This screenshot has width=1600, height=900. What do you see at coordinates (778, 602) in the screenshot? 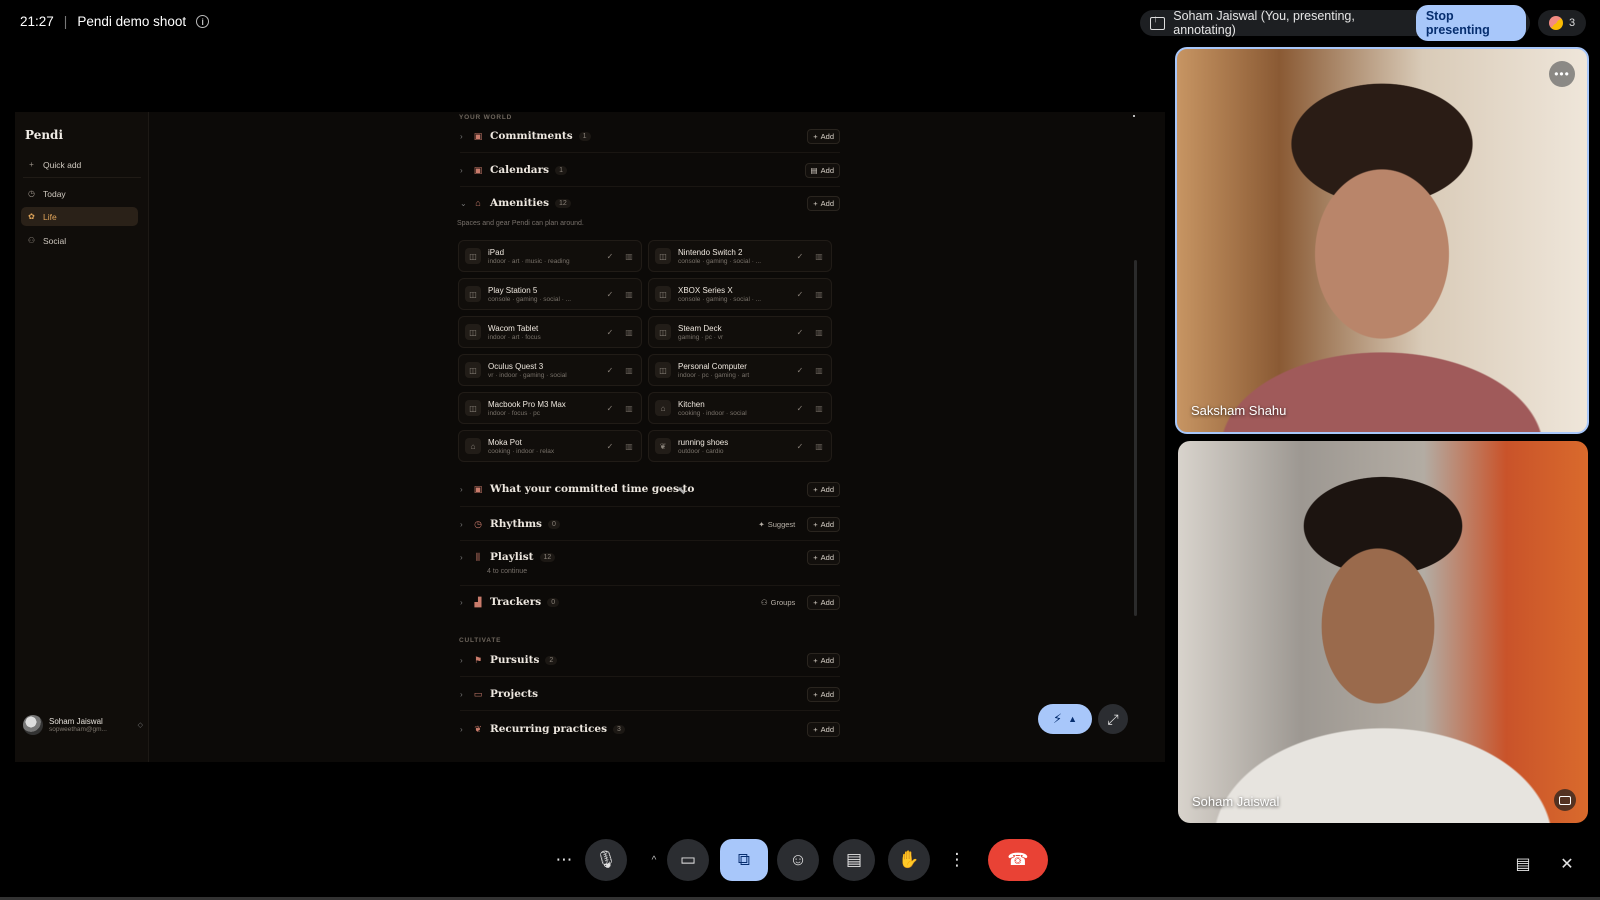
I see `tracker-groups-button: ⚇ Groups` at bounding box center [778, 602].